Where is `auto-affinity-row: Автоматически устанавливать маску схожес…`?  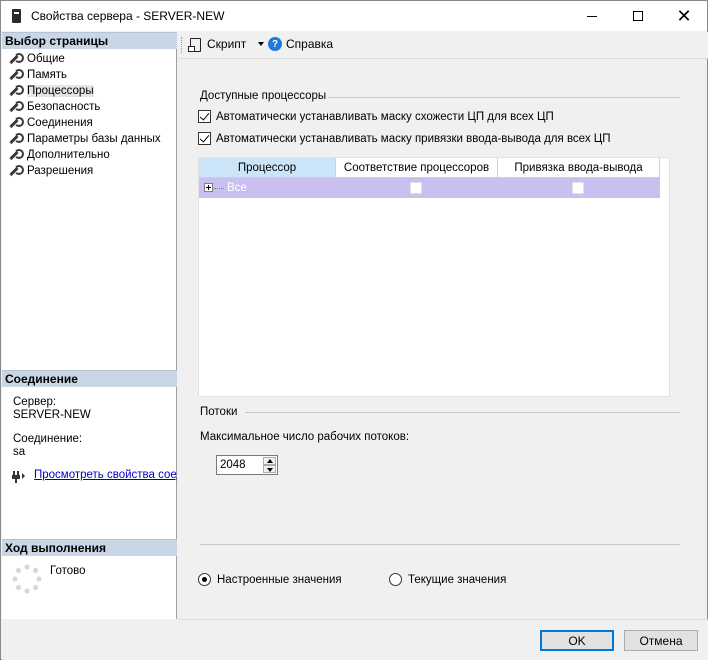 auto-affinity-row: Автоматически устанавливать маску схожес… is located at coordinates (376, 116).